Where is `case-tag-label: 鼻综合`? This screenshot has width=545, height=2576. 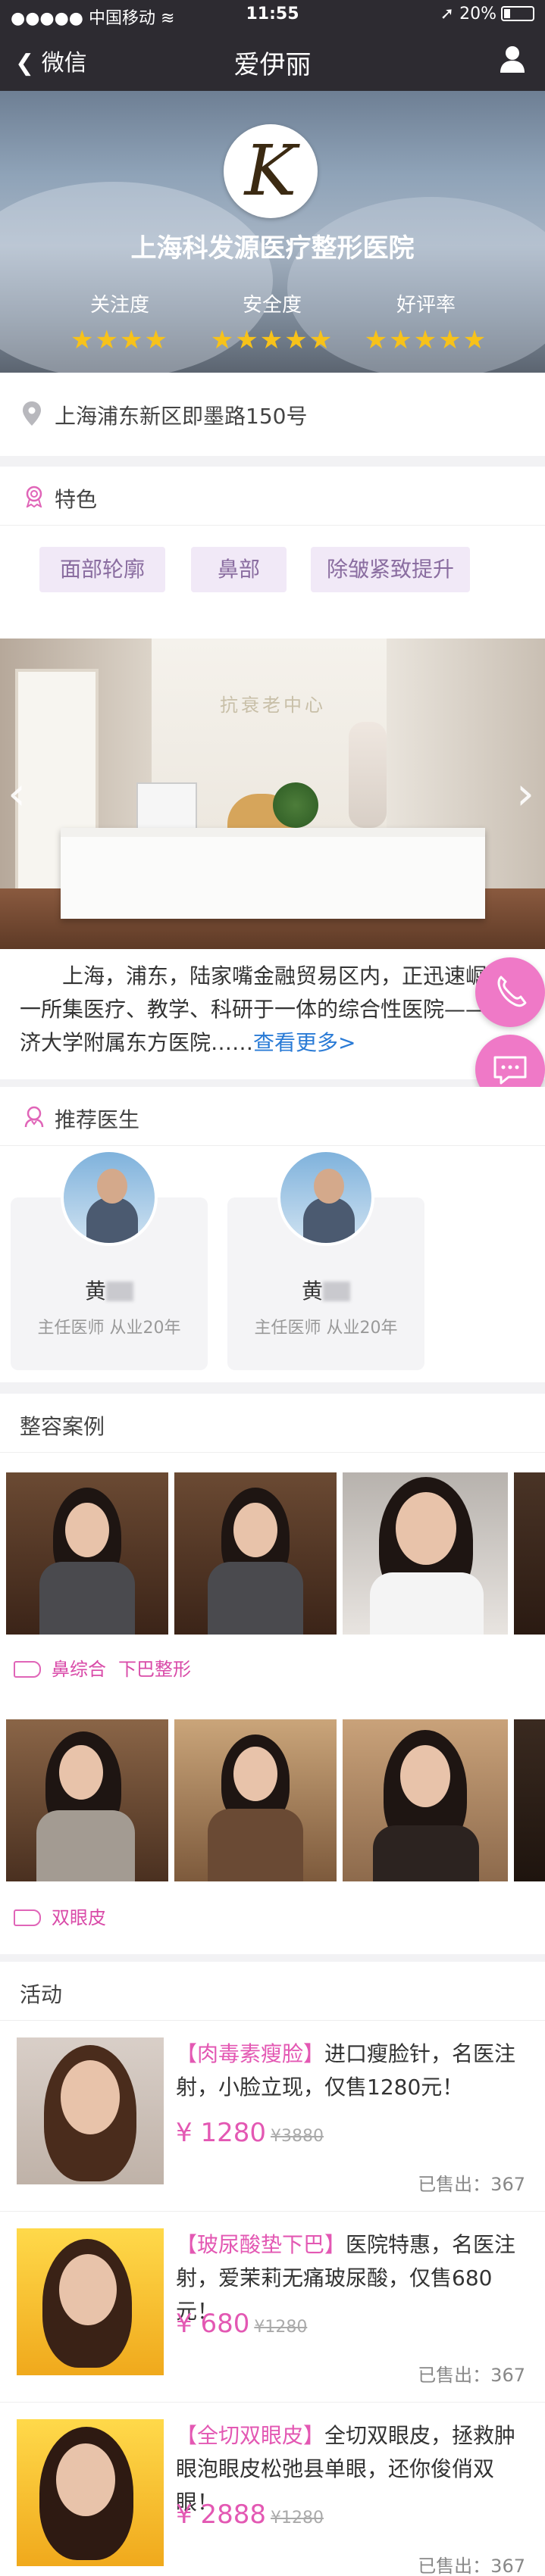 case-tag-label: 鼻综合 is located at coordinates (79, 1670).